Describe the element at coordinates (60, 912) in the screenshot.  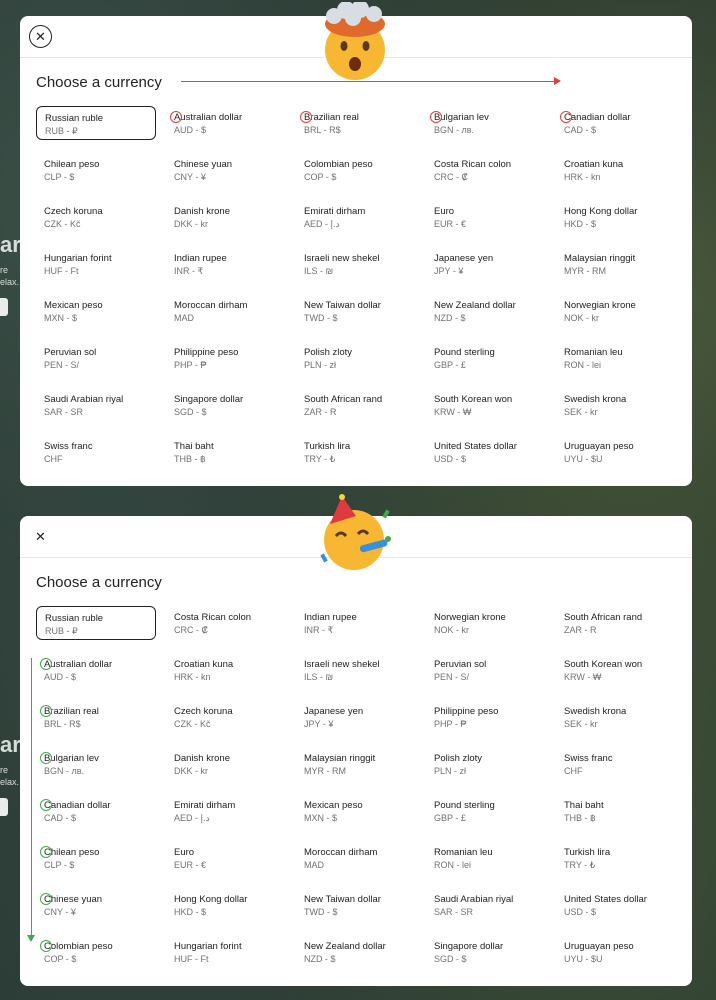
I see `currency-code: CNY - ¥` at that location.